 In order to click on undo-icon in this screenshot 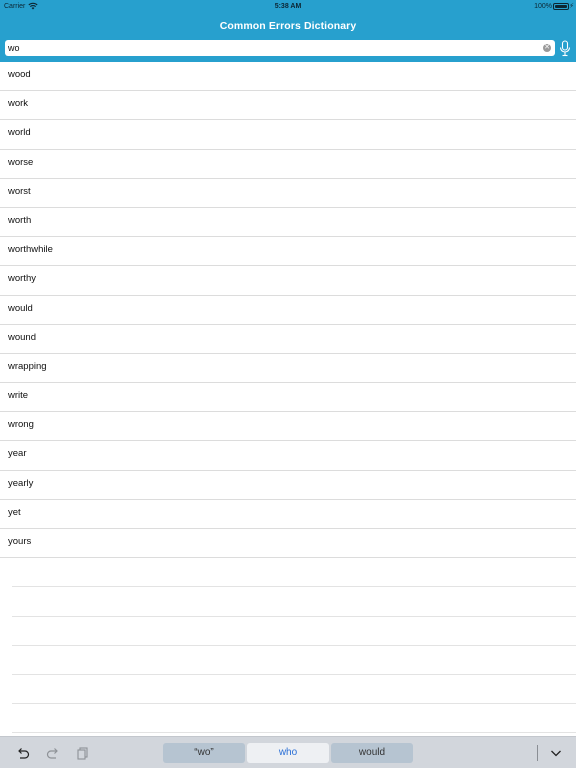, I will do `click(23, 753)`.